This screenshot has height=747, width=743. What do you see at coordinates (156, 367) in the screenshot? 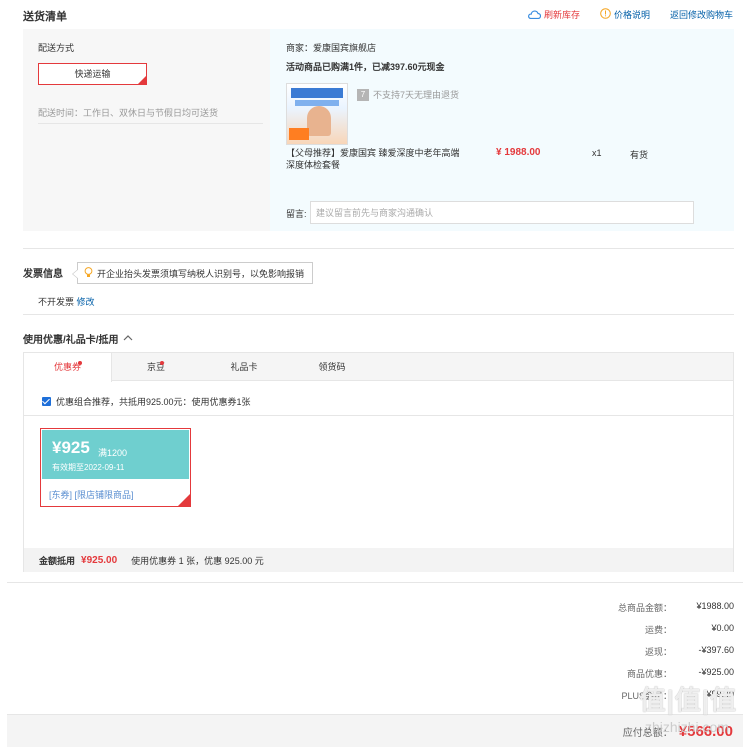
I see `tab-jingdou: 京豆` at bounding box center [156, 367].